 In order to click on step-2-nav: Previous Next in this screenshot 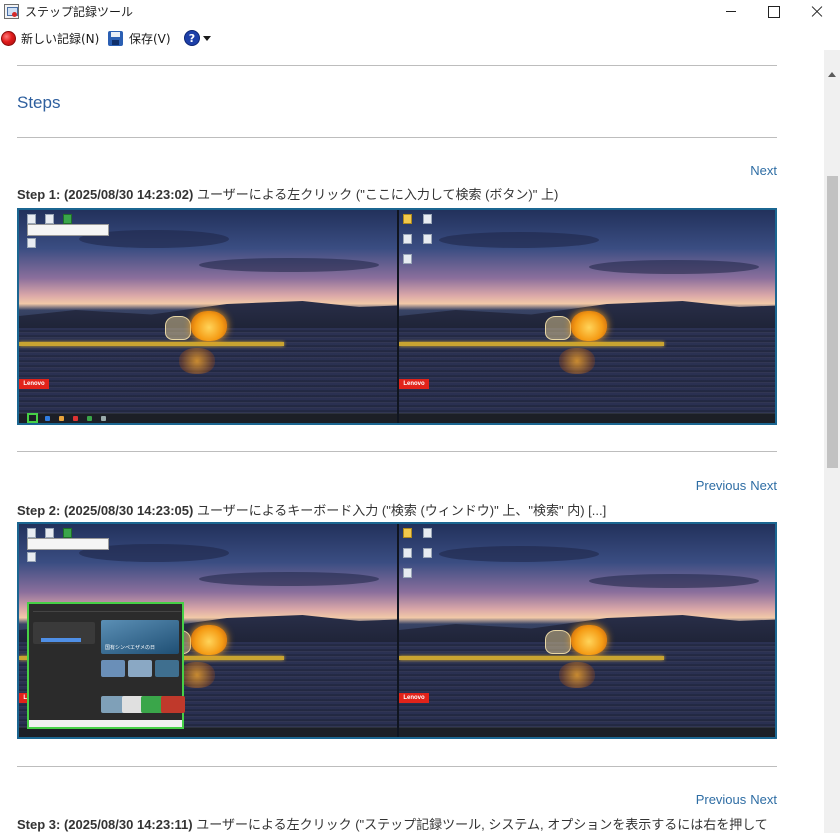, I will do `click(736, 485)`.